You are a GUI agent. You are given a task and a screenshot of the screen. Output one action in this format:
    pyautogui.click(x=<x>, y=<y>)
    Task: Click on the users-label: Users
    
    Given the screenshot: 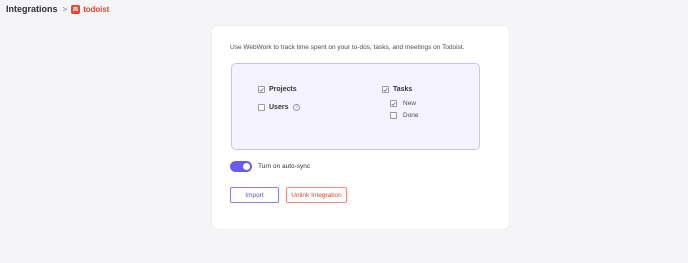 What is the action you would take?
    pyautogui.click(x=279, y=107)
    